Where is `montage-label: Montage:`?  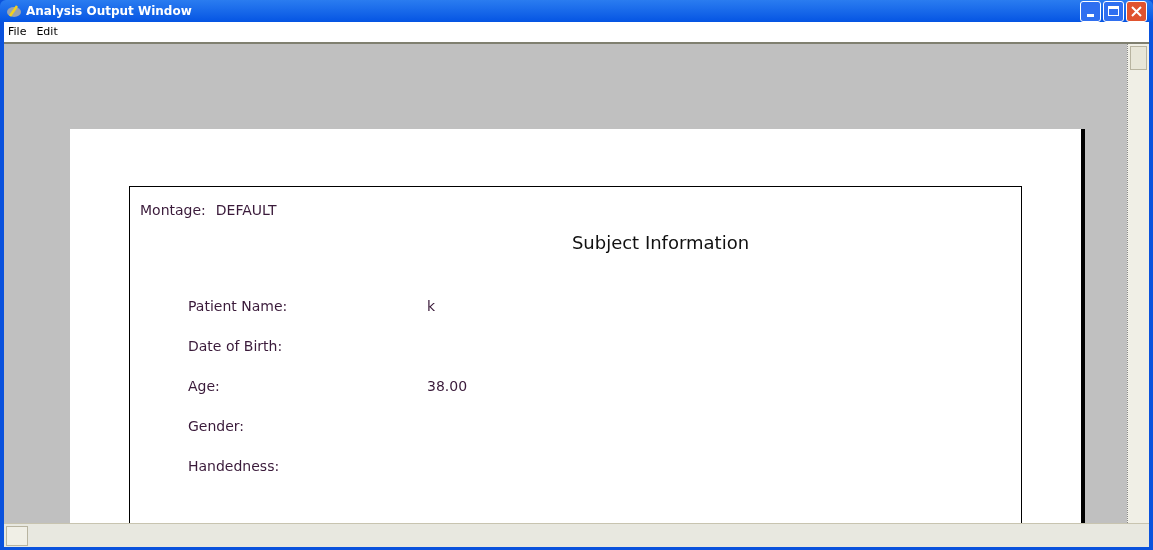 montage-label: Montage: is located at coordinates (173, 210).